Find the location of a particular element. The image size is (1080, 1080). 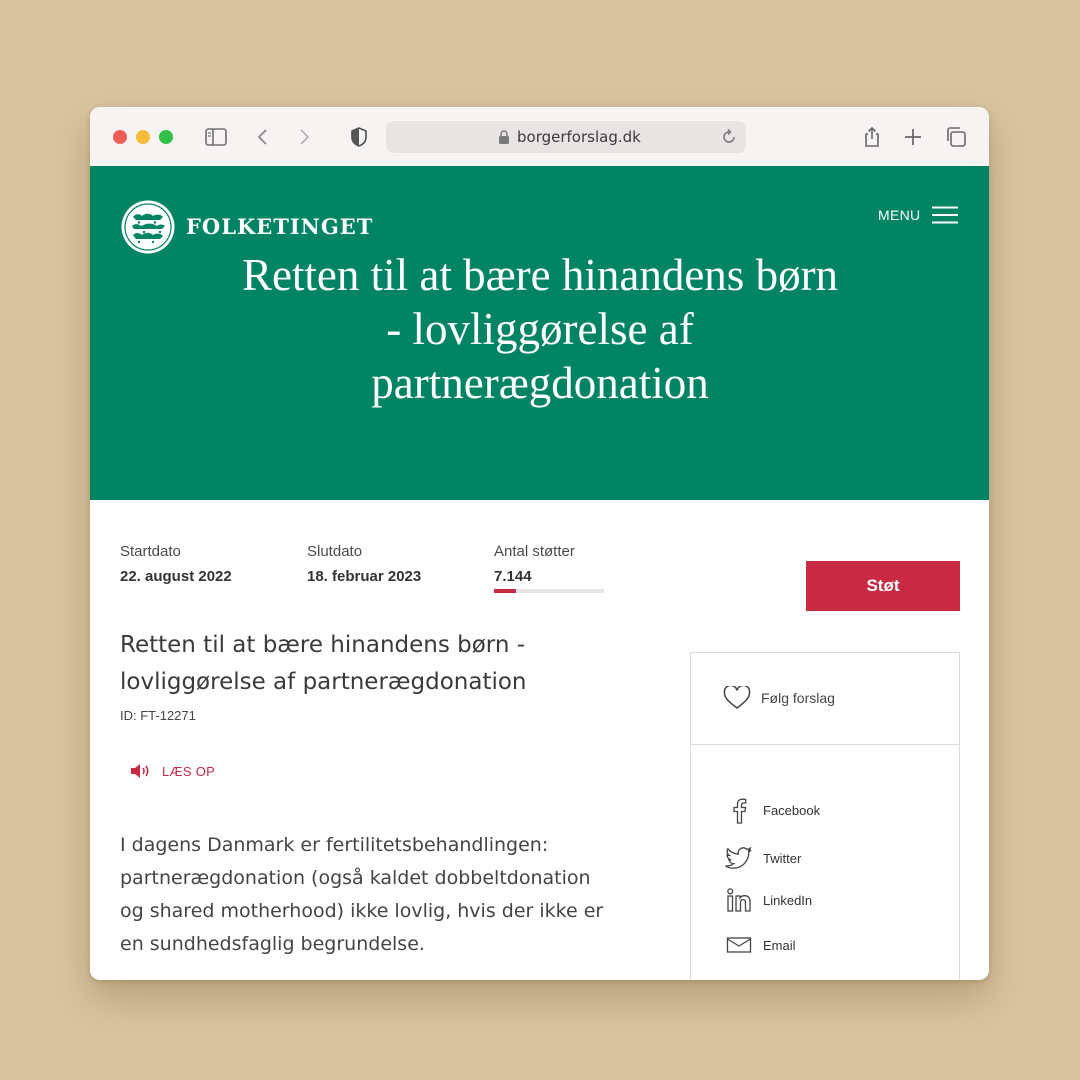

share-facebook: Facebook is located at coordinates (772, 810).